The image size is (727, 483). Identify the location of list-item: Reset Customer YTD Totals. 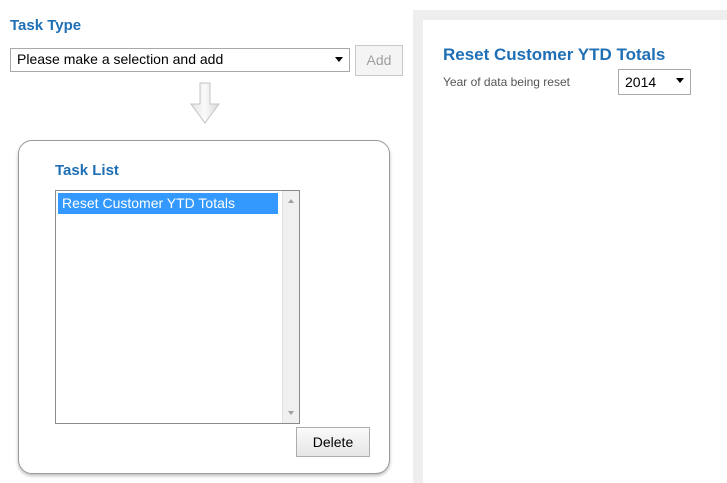
(168, 203).